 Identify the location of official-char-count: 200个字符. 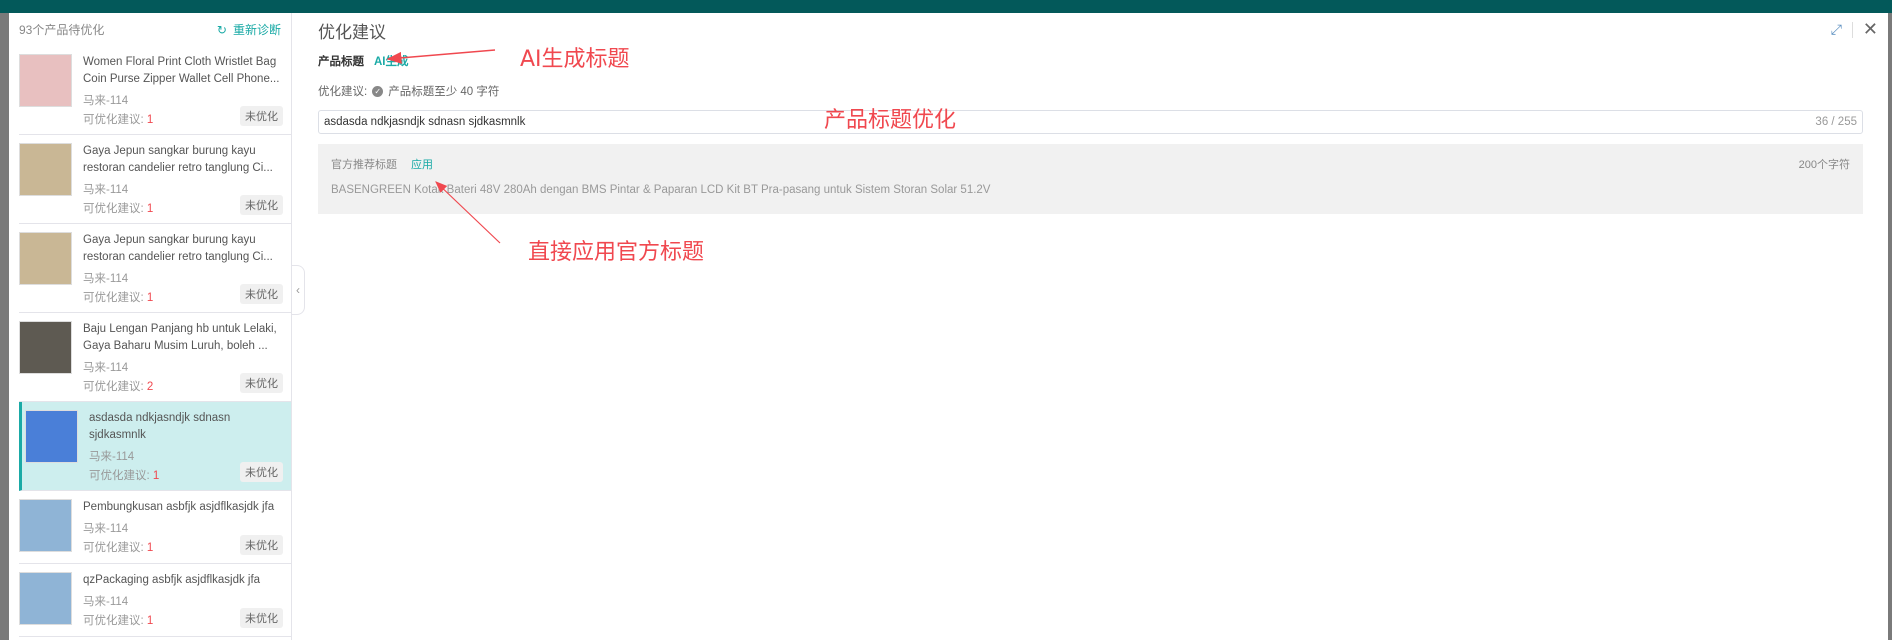
(1824, 165).